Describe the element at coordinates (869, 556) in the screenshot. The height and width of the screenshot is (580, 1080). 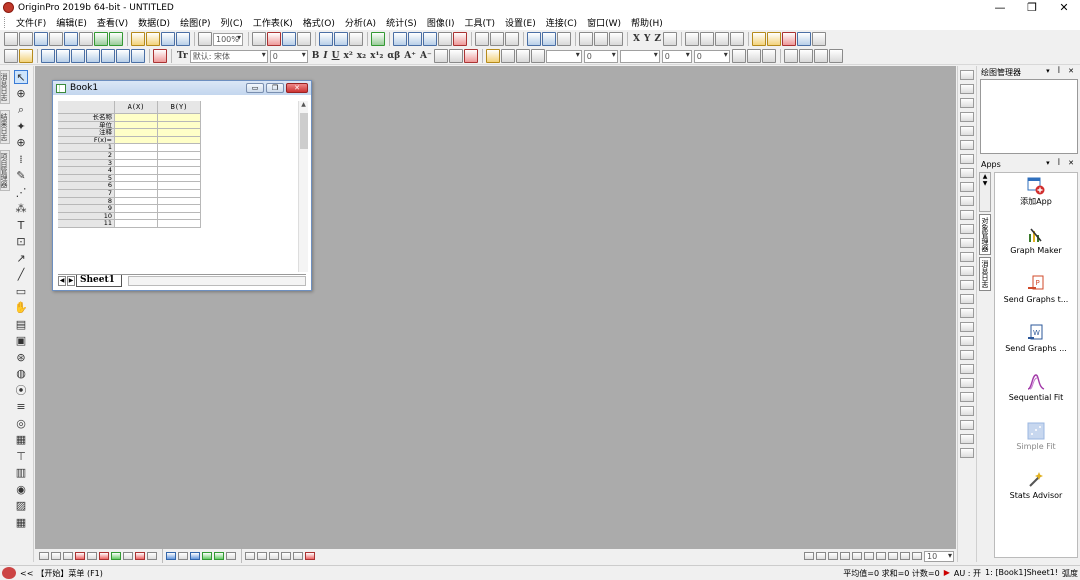
I see `arrange-6-icon` at that location.